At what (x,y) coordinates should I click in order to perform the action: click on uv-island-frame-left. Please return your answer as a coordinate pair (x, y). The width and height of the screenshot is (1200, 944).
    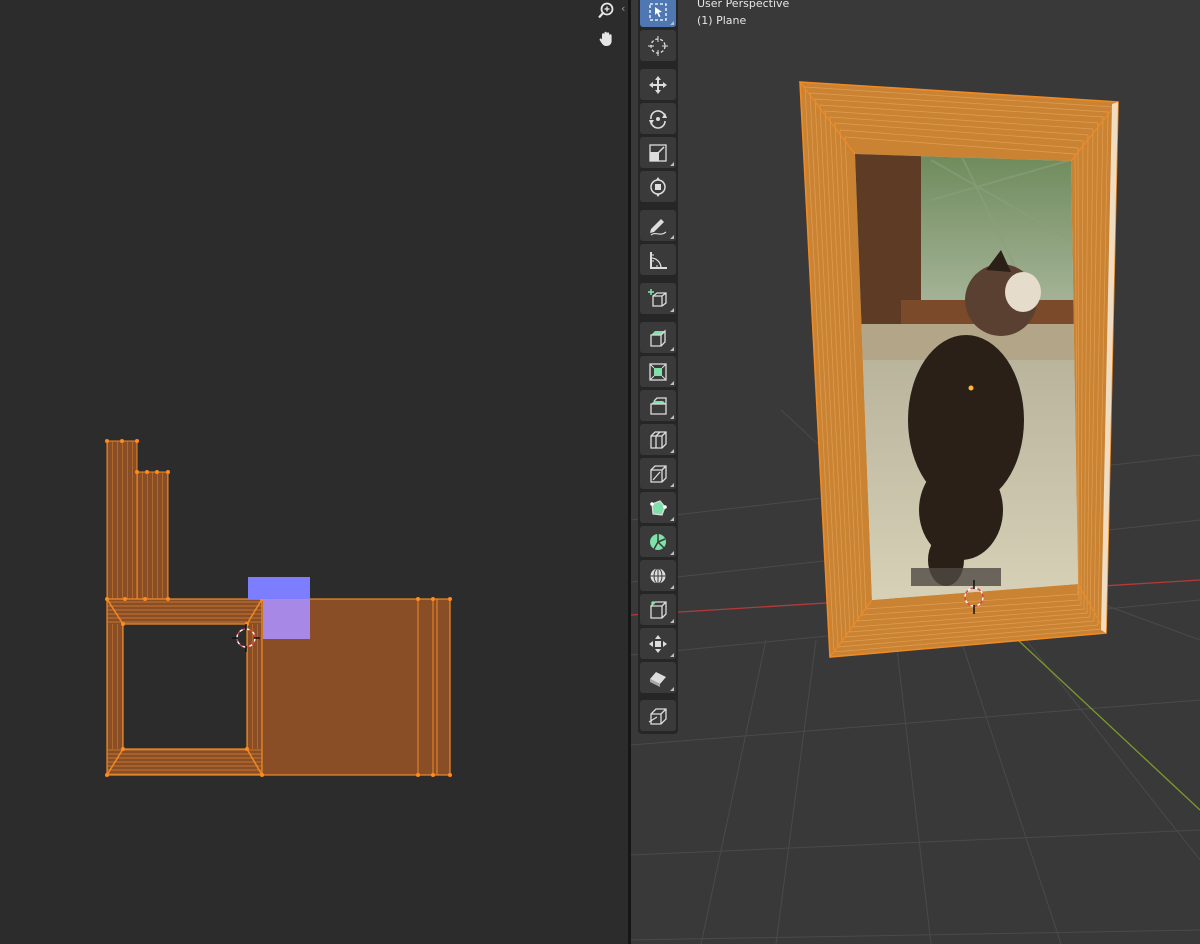
    Looking at the image, I should click on (184, 608).